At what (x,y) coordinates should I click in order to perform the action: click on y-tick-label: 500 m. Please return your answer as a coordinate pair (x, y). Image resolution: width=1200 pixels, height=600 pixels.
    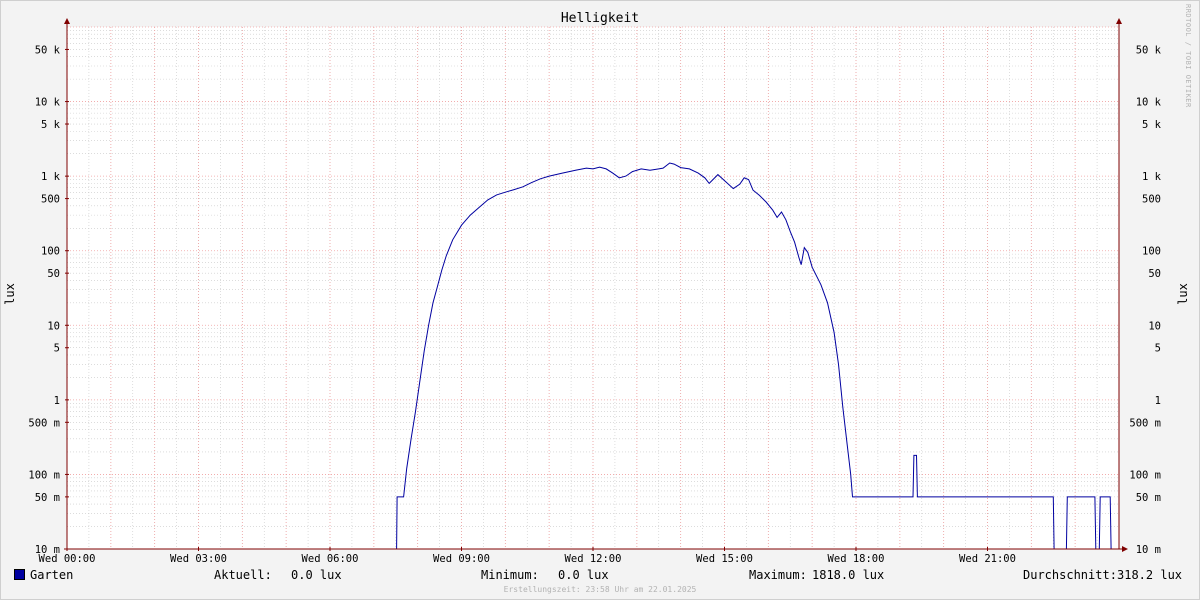
    Looking at the image, I should click on (44, 423).